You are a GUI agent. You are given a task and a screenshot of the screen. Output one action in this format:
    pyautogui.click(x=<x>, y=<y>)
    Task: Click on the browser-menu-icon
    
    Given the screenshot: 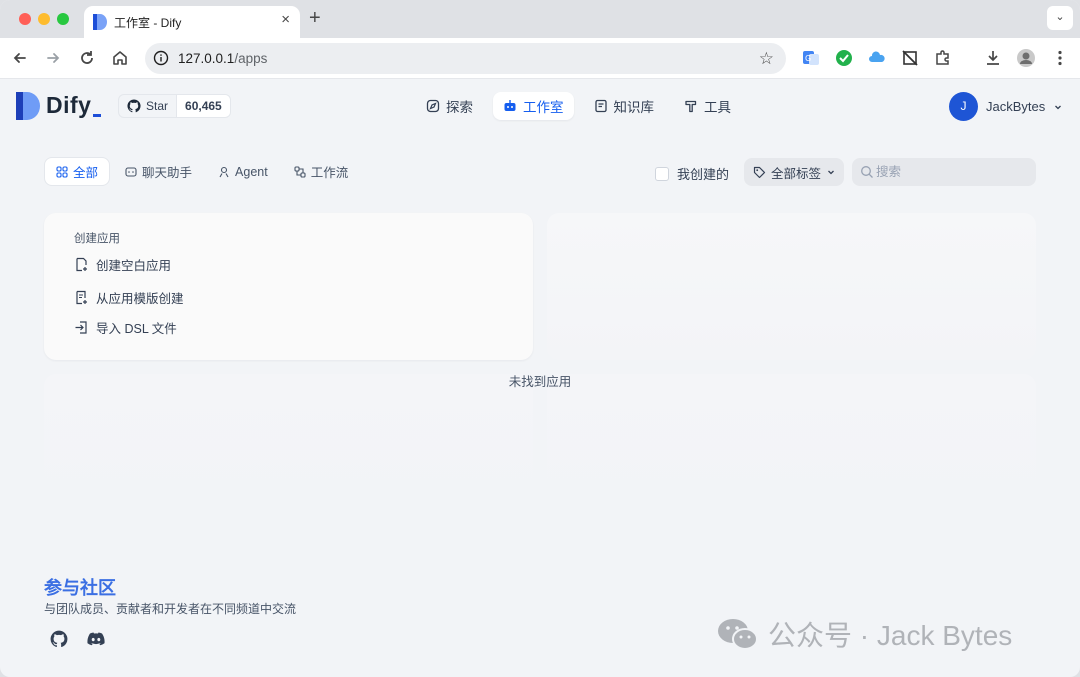 What is the action you would take?
    pyautogui.click(x=1060, y=58)
    